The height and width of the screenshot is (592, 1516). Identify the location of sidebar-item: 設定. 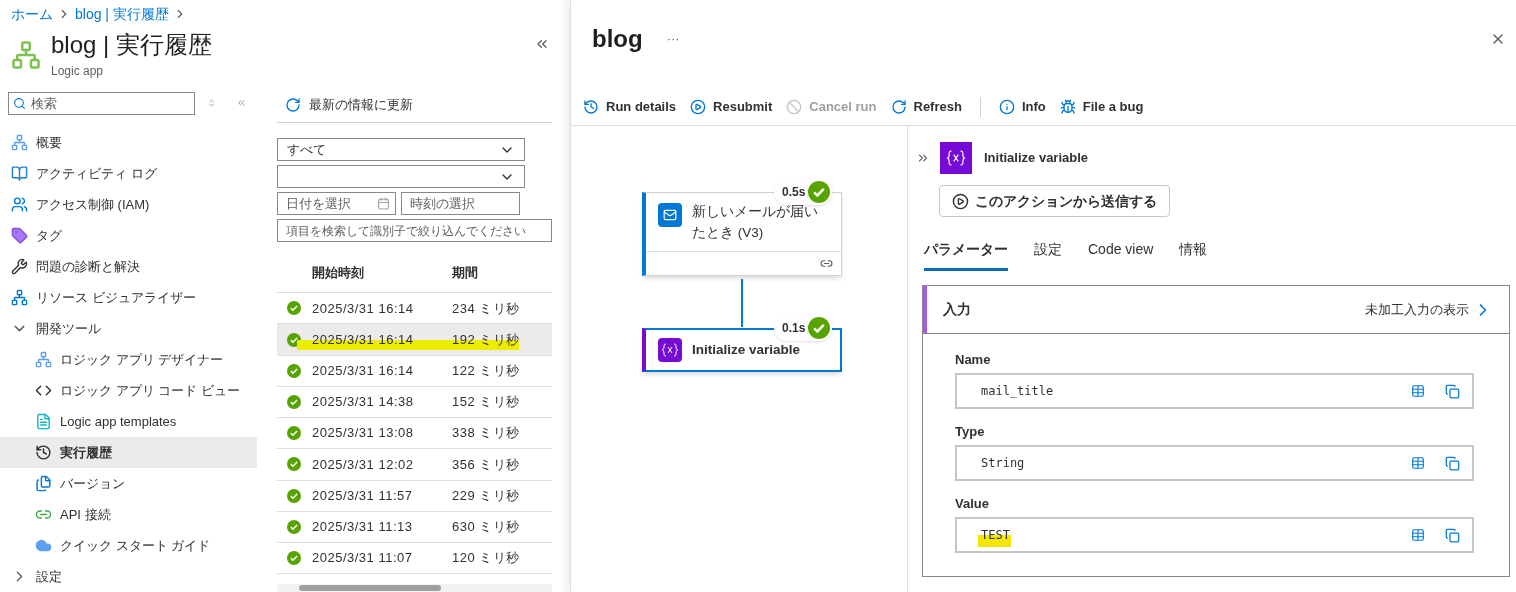
(128, 576).